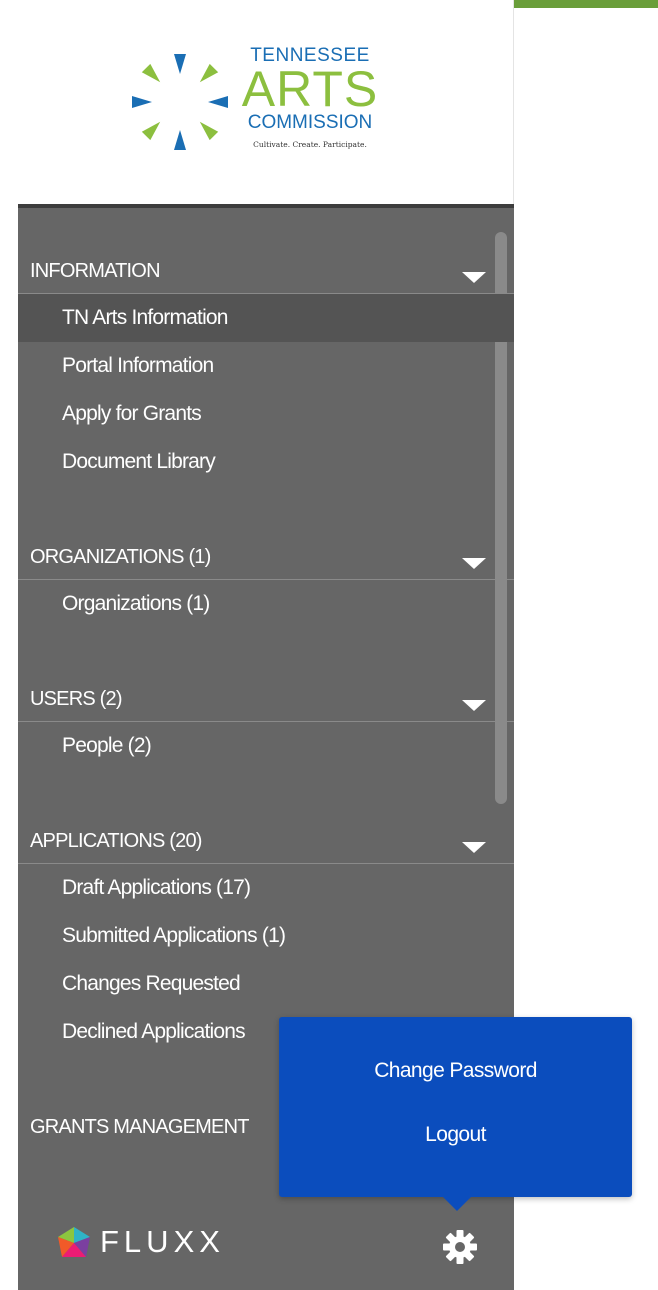 This screenshot has width=658, height=1290. Describe the element at coordinates (266, 984) in the screenshot. I see `sidebar-item-changes-requested: Changes Requested` at that location.